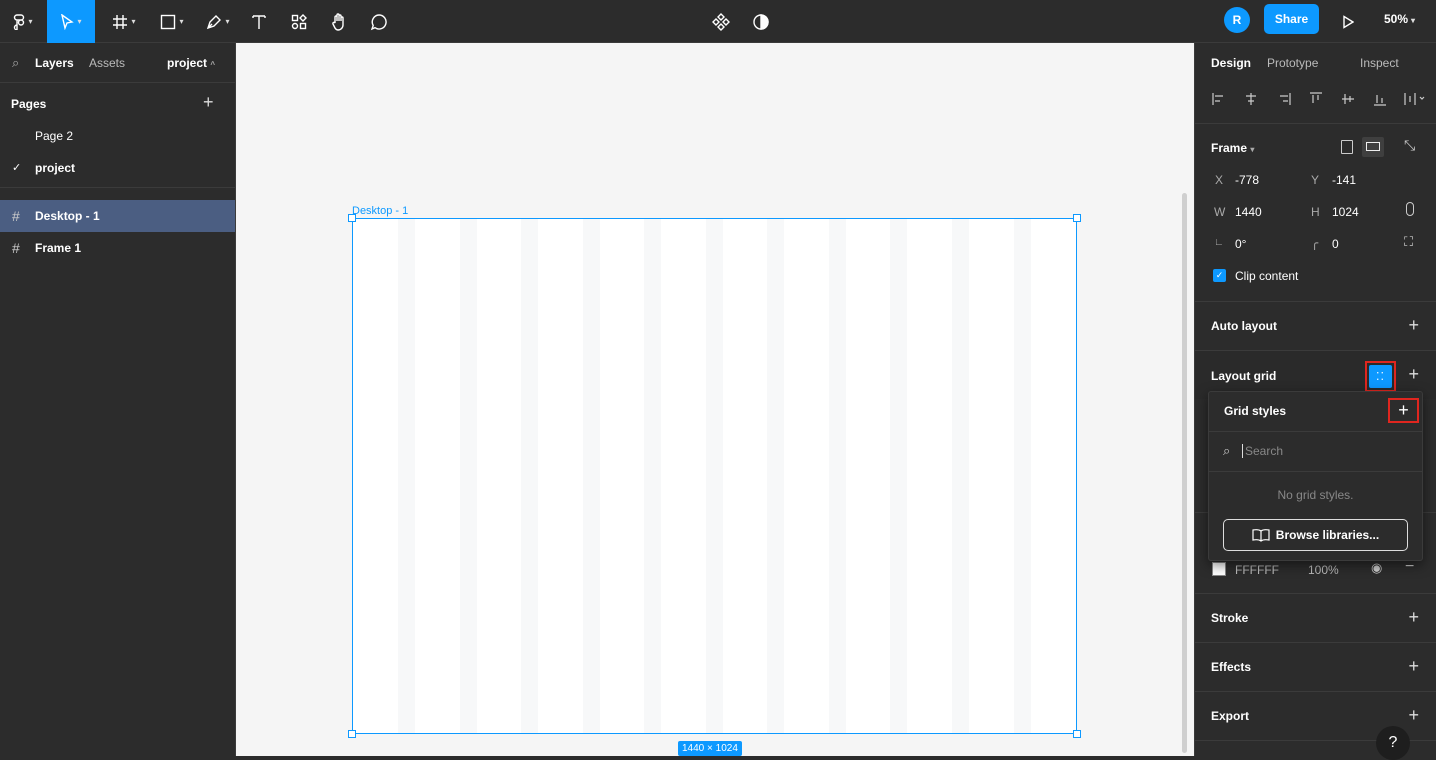  Describe the element at coordinates (19, 21) in the screenshot. I see `figma-menu-icon` at that location.